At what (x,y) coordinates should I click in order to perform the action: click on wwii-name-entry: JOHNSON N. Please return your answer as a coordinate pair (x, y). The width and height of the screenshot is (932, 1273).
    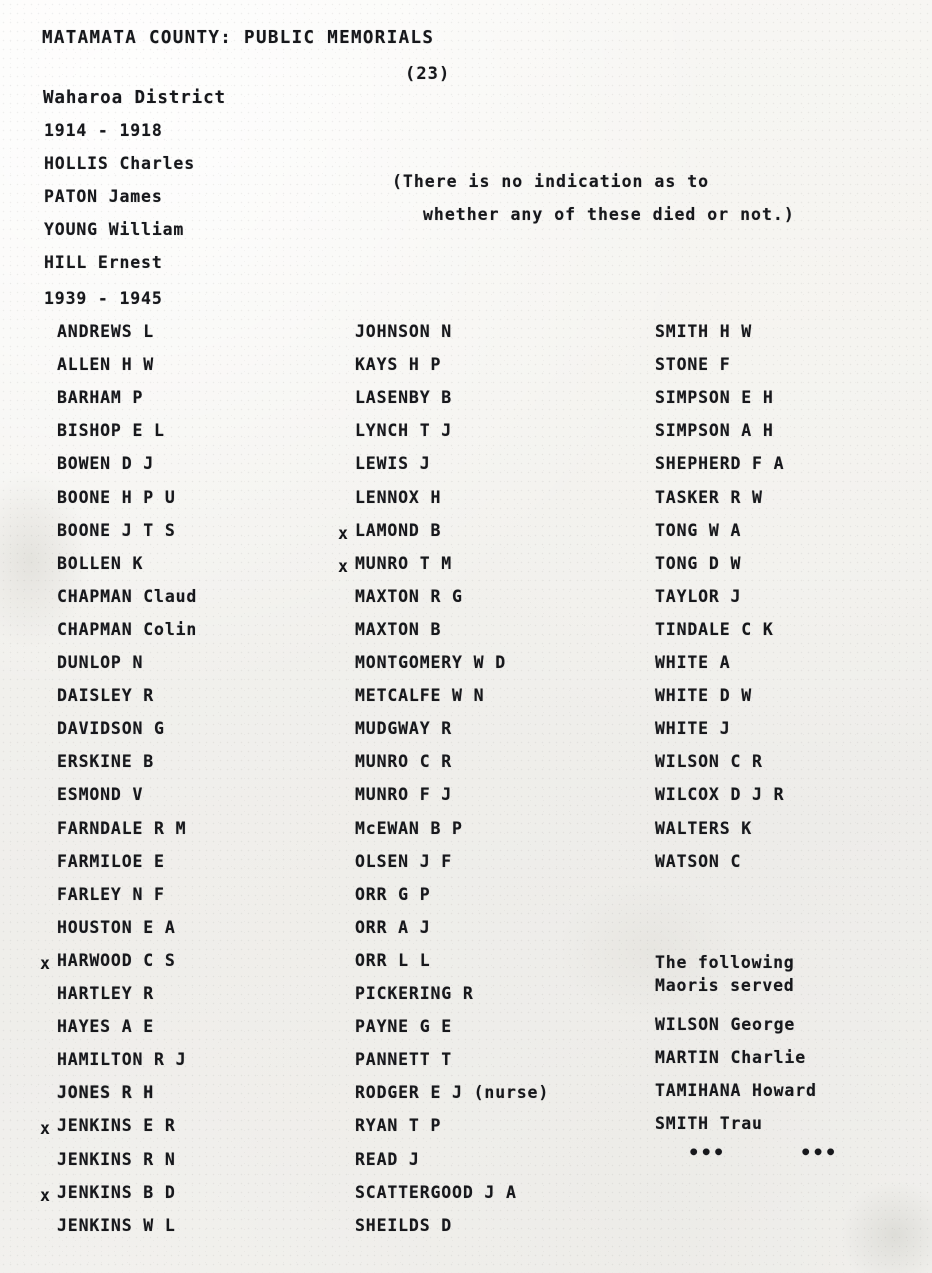
    Looking at the image, I should click on (404, 331).